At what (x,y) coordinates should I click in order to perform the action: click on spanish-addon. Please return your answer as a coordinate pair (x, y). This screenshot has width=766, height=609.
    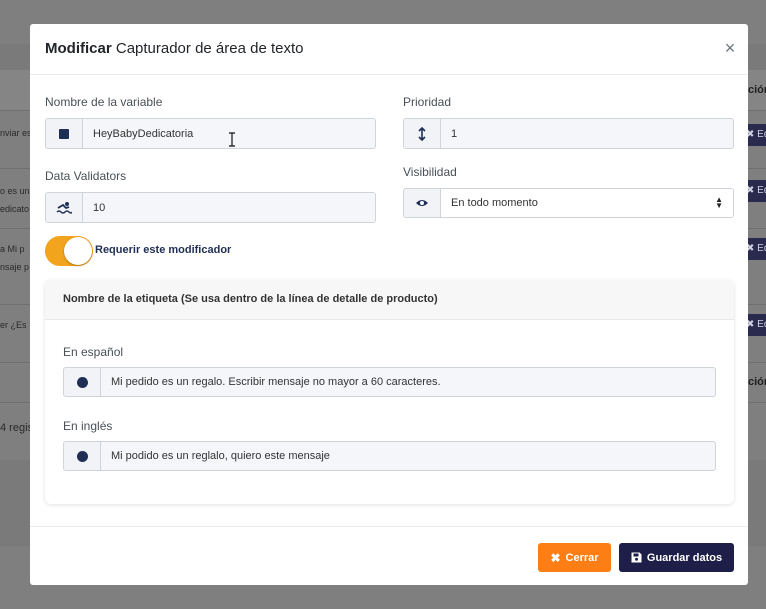
    Looking at the image, I should click on (82, 382).